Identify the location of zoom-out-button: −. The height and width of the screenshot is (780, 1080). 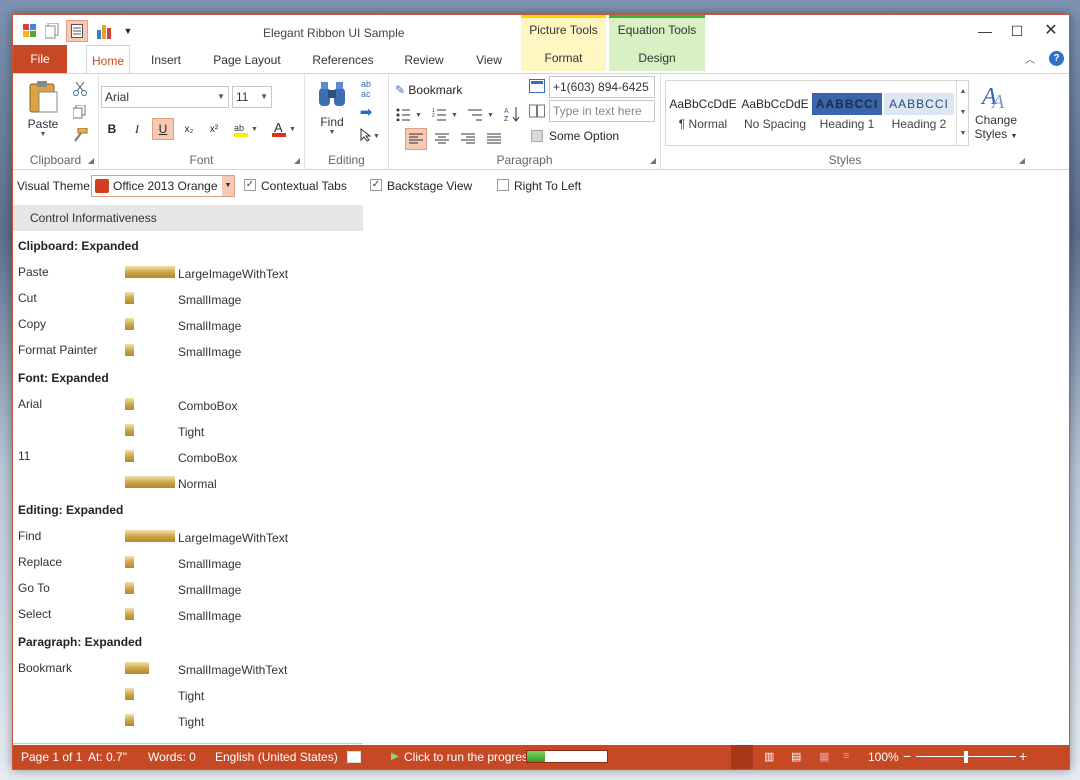
(907, 756).